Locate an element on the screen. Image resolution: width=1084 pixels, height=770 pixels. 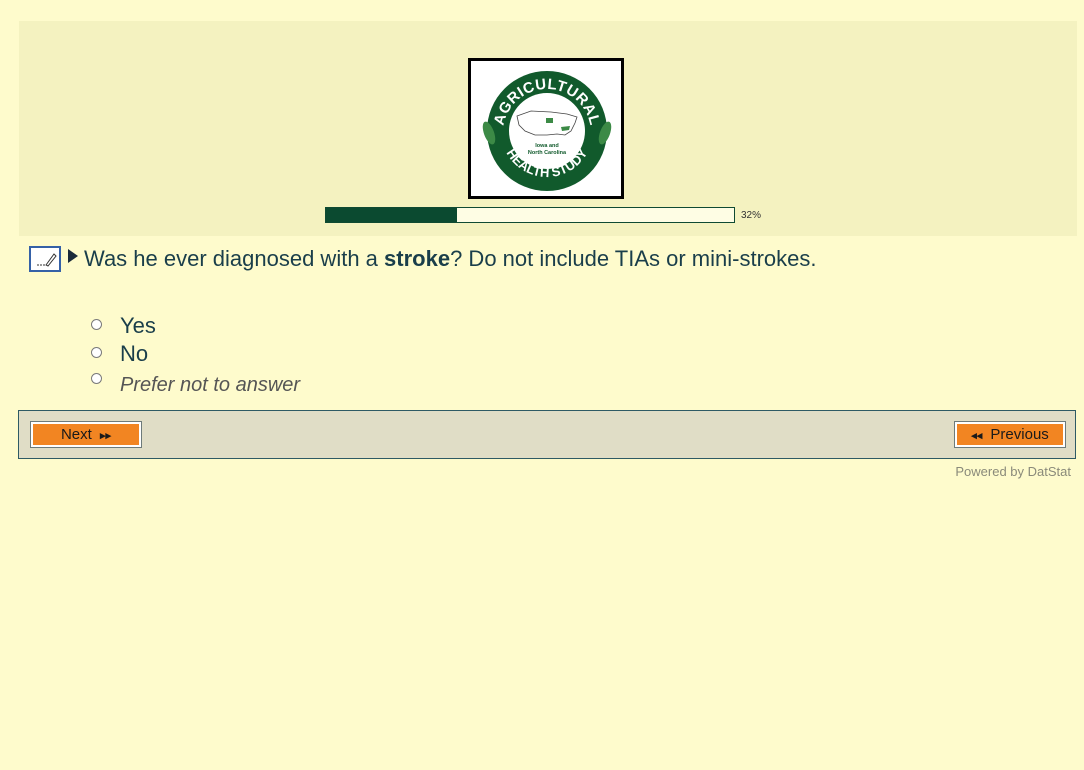
powered-by-text: Powered by DatStat is located at coordinates (1013, 471).